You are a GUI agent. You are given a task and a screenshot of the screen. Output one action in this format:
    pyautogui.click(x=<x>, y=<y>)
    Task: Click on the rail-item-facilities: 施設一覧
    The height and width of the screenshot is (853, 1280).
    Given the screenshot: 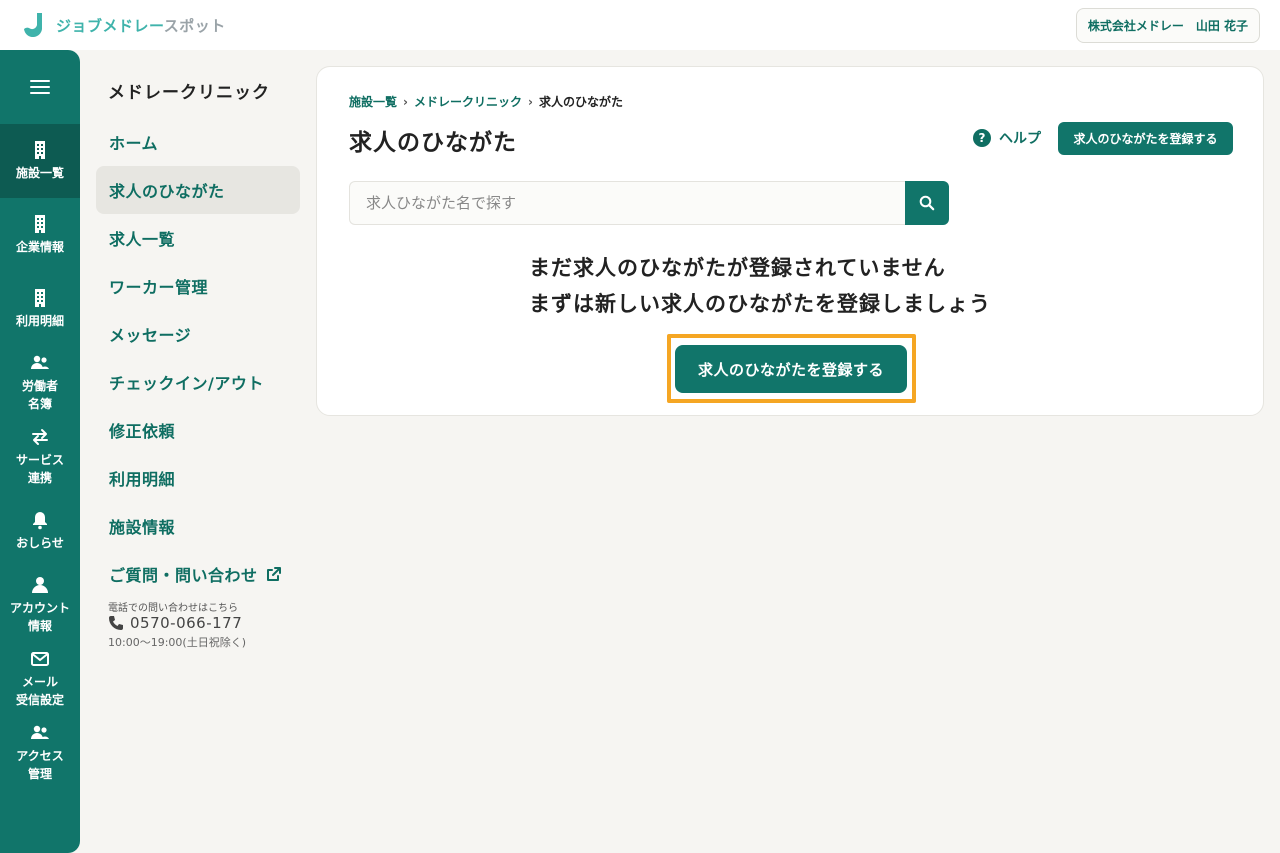 What is the action you would take?
    pyautogui.click(x=40, y=161)
    